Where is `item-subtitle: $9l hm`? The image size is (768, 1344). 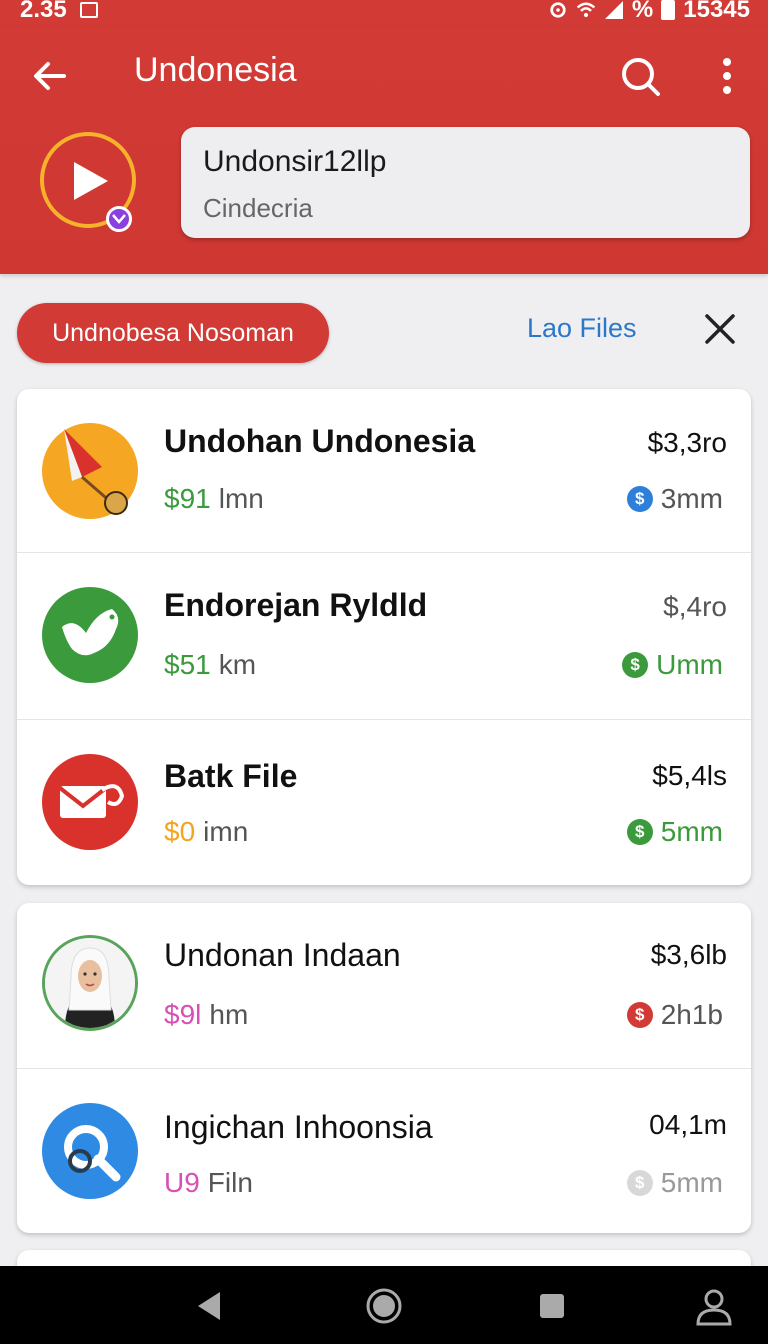
item-subtitle: $9l hm is located at coordinates (206, 1015).